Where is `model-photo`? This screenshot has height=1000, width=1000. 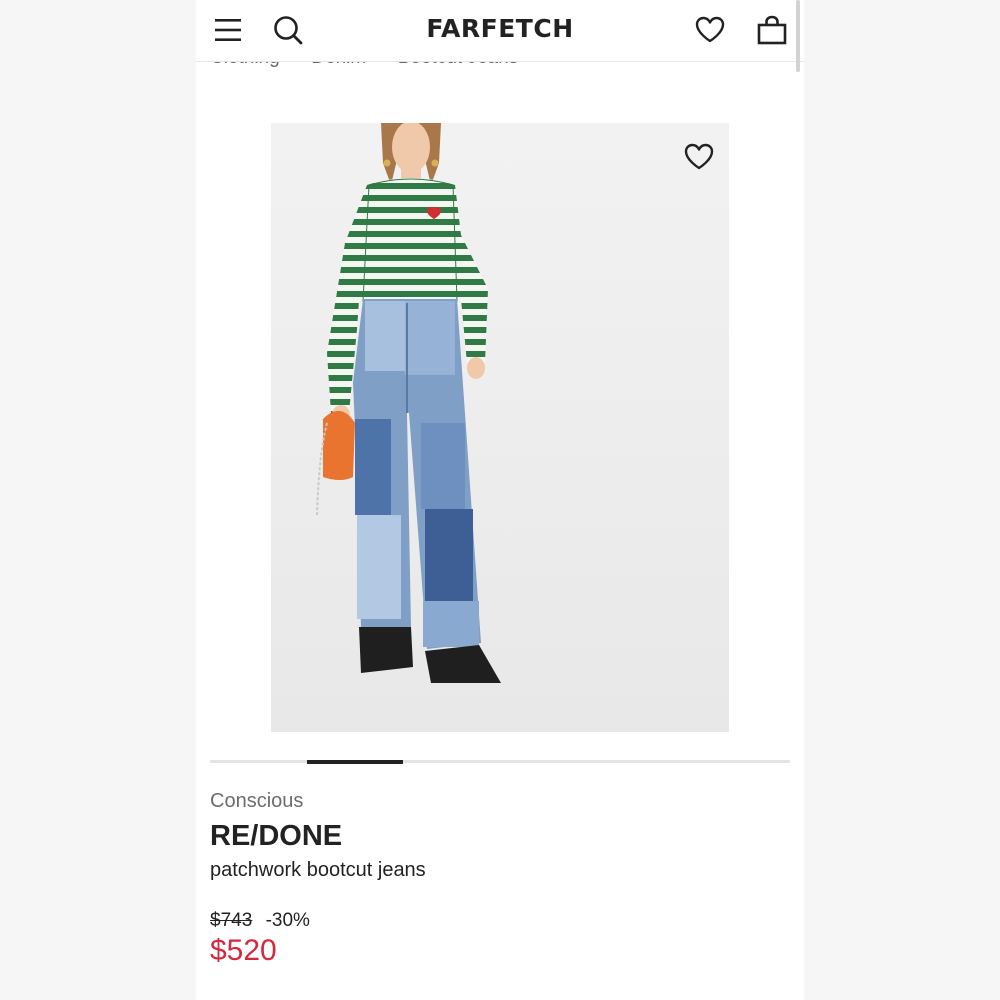 model-photo is located at coordinates (408, 403).